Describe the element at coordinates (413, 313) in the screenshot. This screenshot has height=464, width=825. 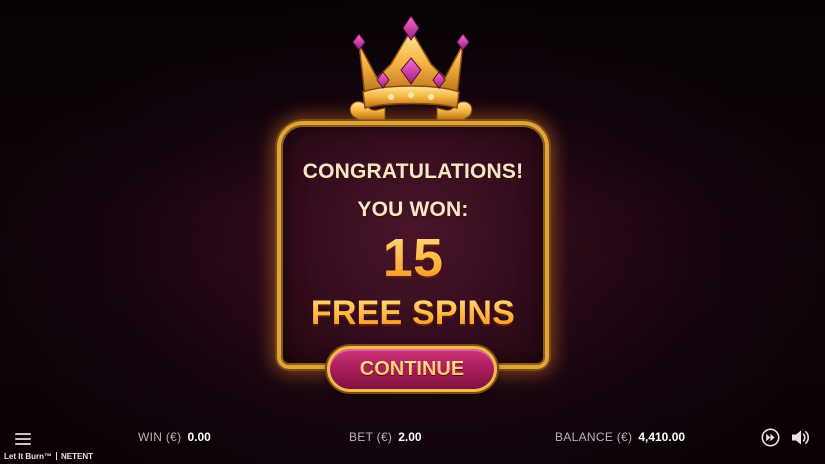
I see `free-spins-label: FREE SPINS` at that location.